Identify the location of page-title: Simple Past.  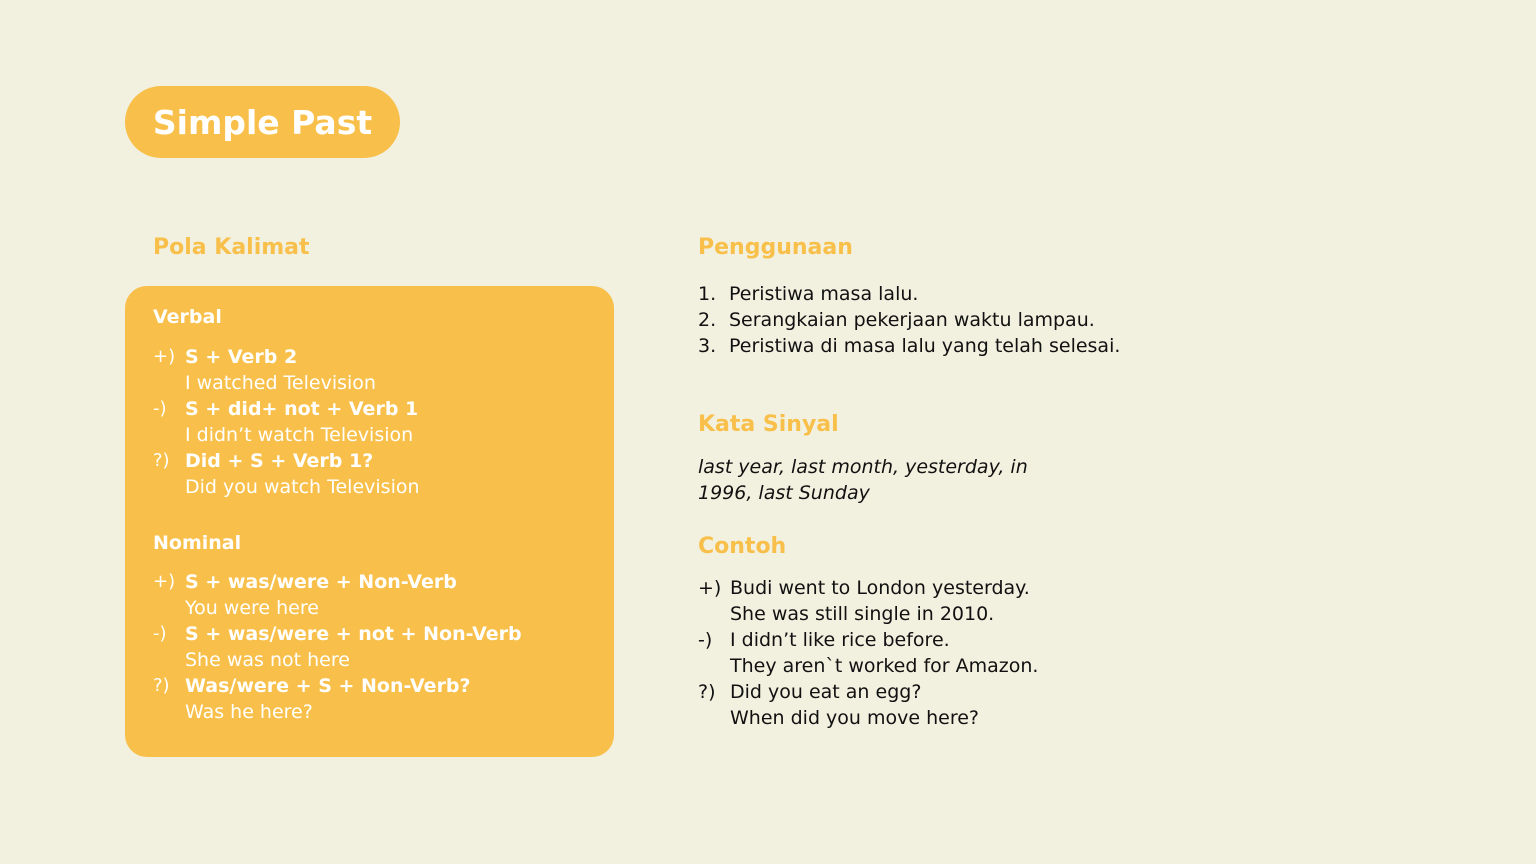
(262, 122).